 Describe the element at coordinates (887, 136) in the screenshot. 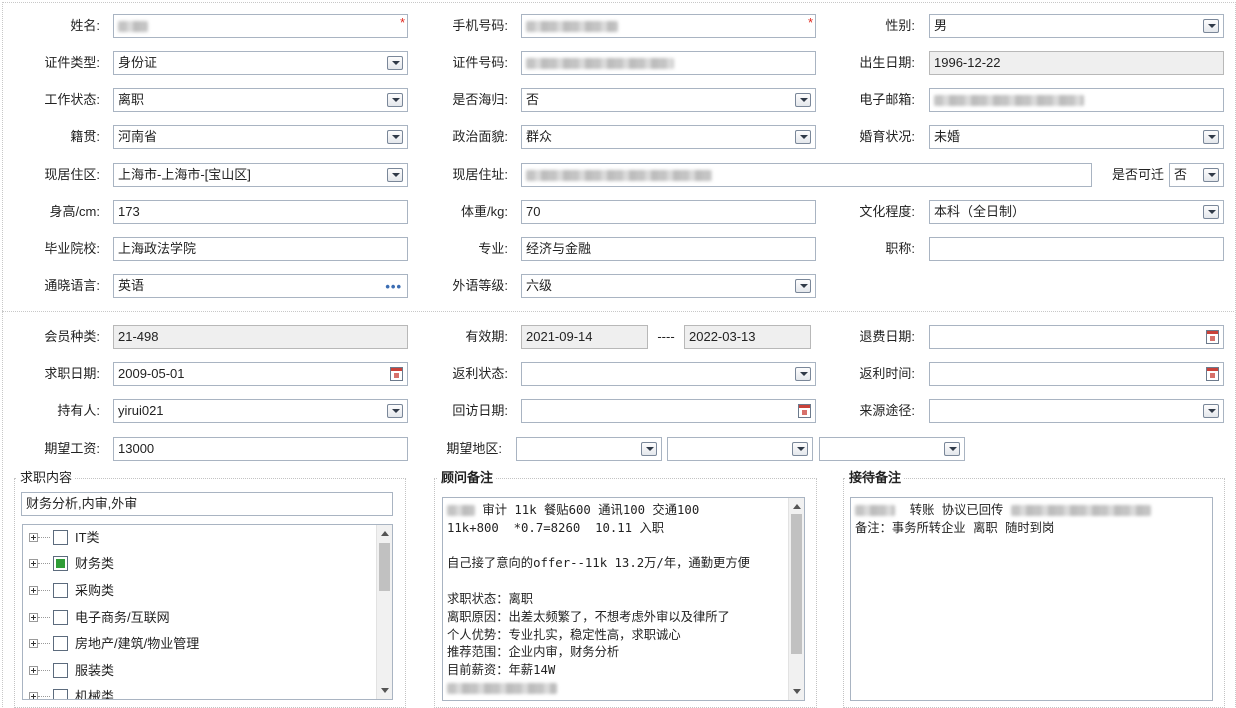

I see `marital-label: 婚育状况:` at that location.